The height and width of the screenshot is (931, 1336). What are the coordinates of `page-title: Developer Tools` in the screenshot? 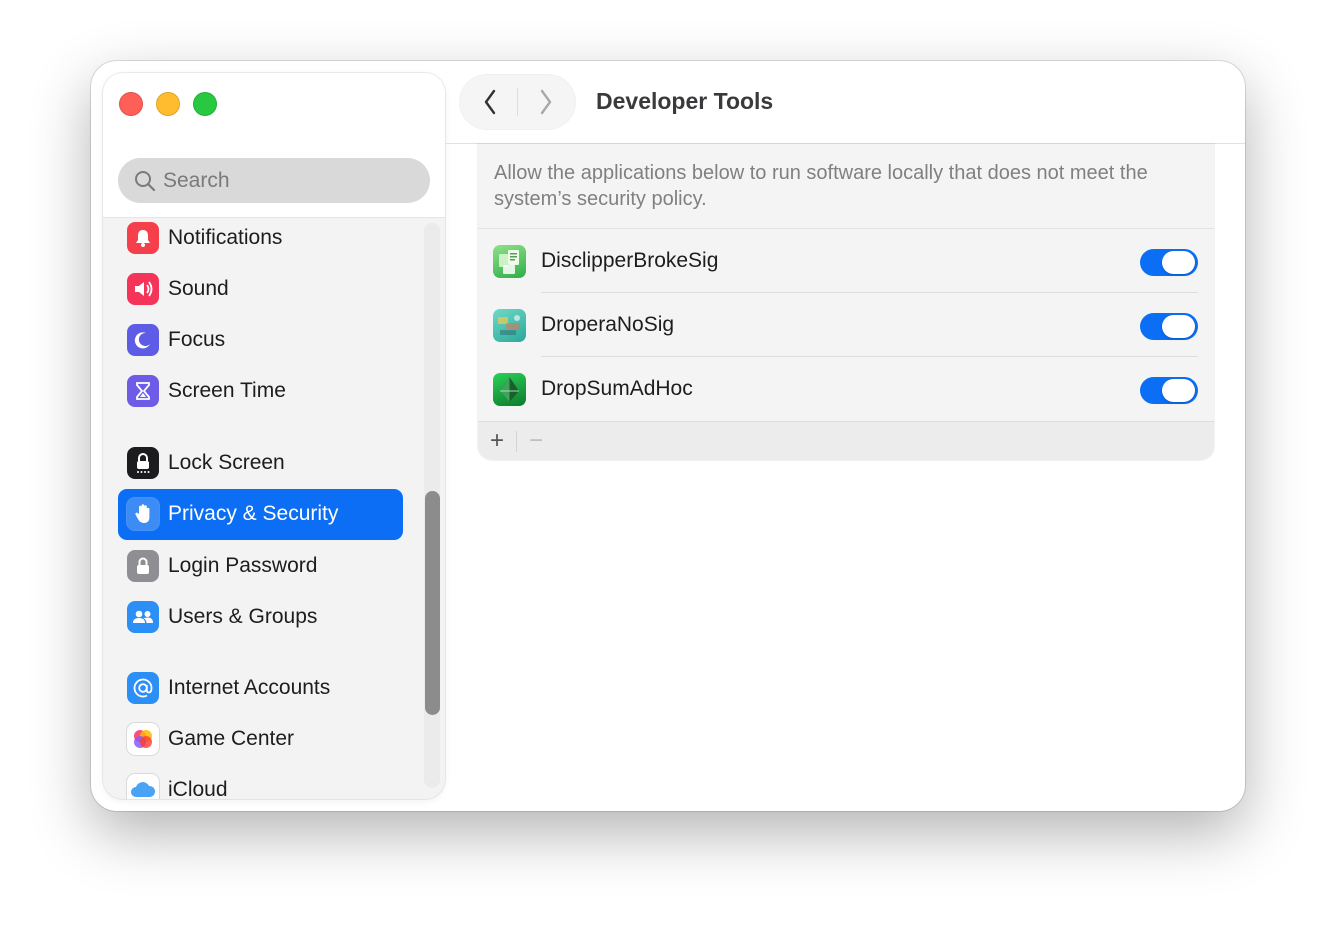 It's located at (685, 101).